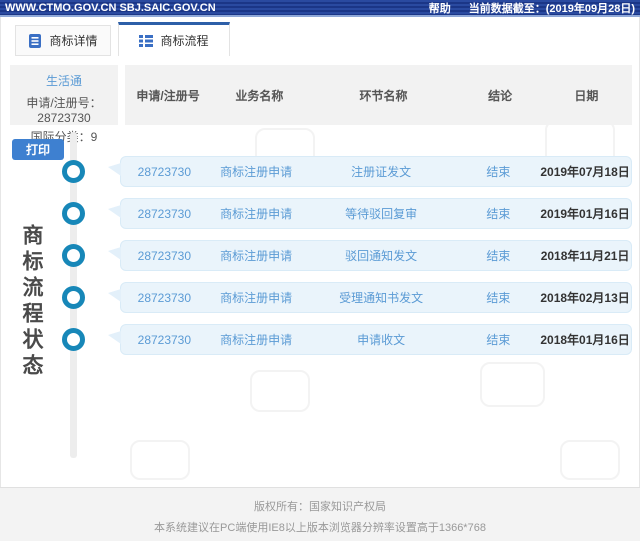  What do you see at coordinates (184, 41) in the screenshot?
I see `tab-label: 商标流程` at bounding box center [184, 41].